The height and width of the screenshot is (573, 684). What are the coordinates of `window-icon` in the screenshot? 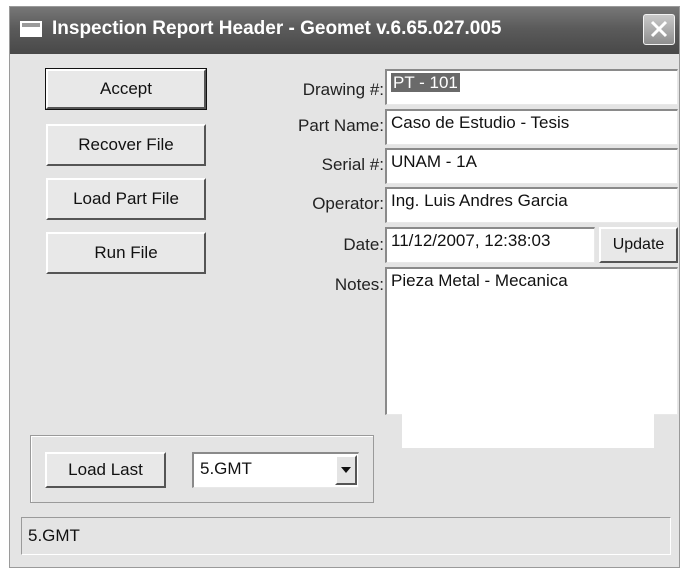 It's located at (31, 29).